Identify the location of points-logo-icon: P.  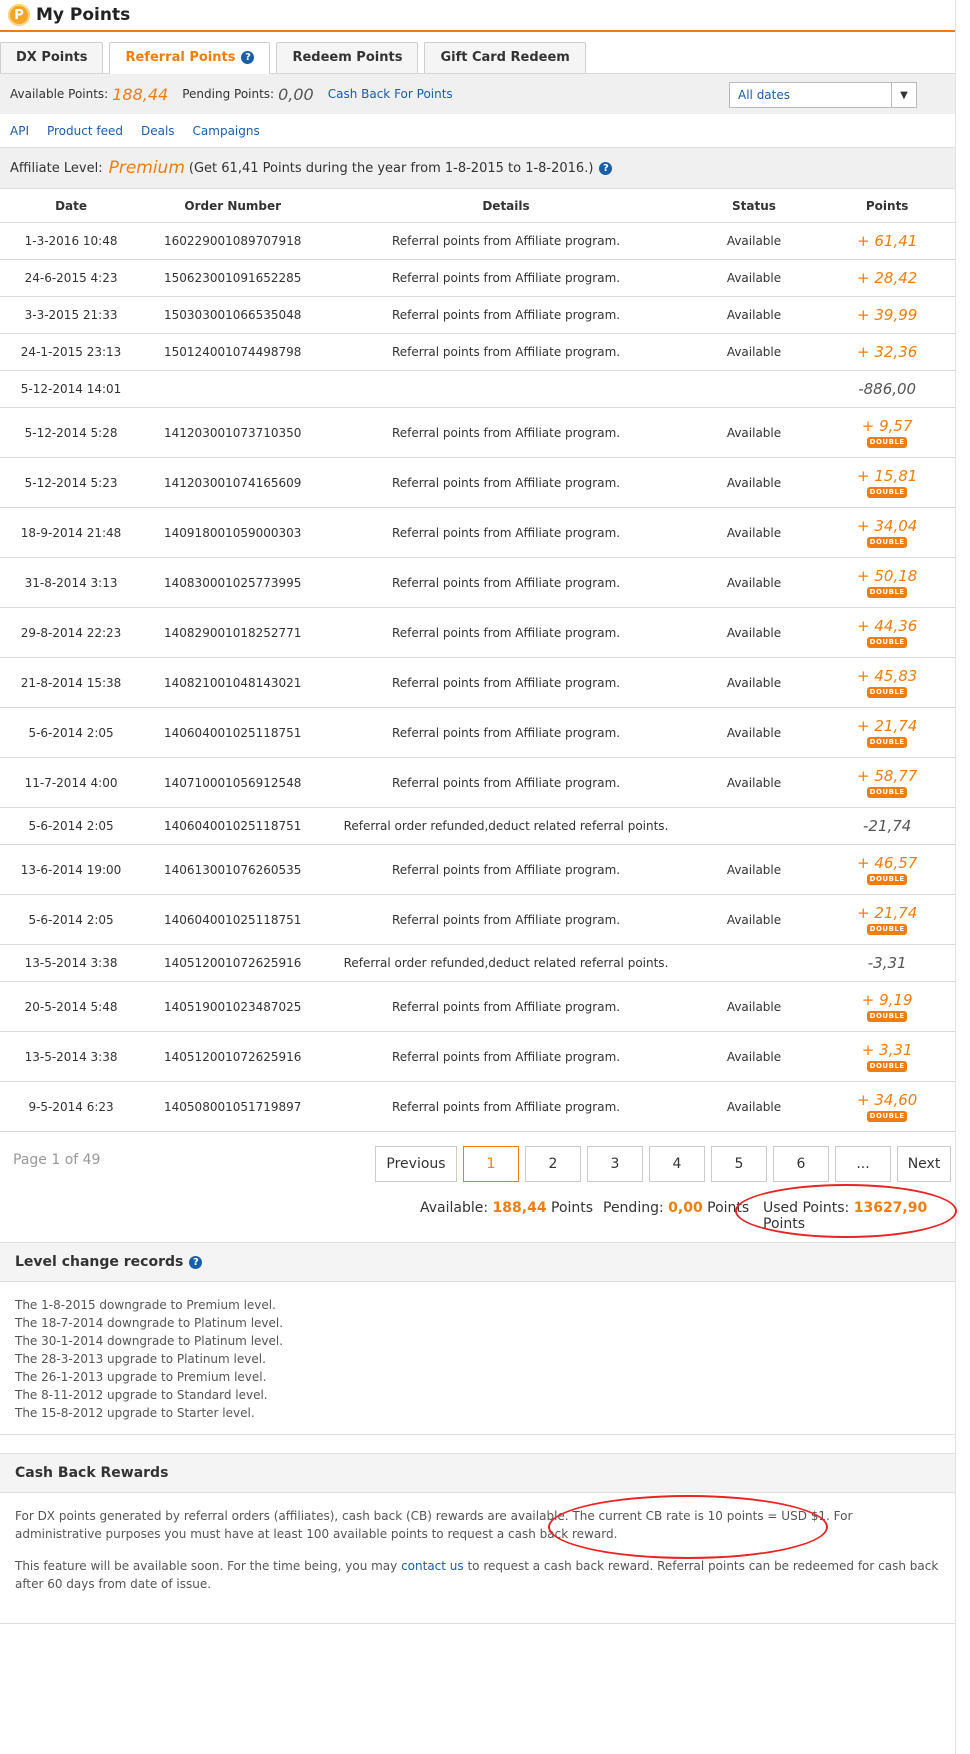
(19, 15).